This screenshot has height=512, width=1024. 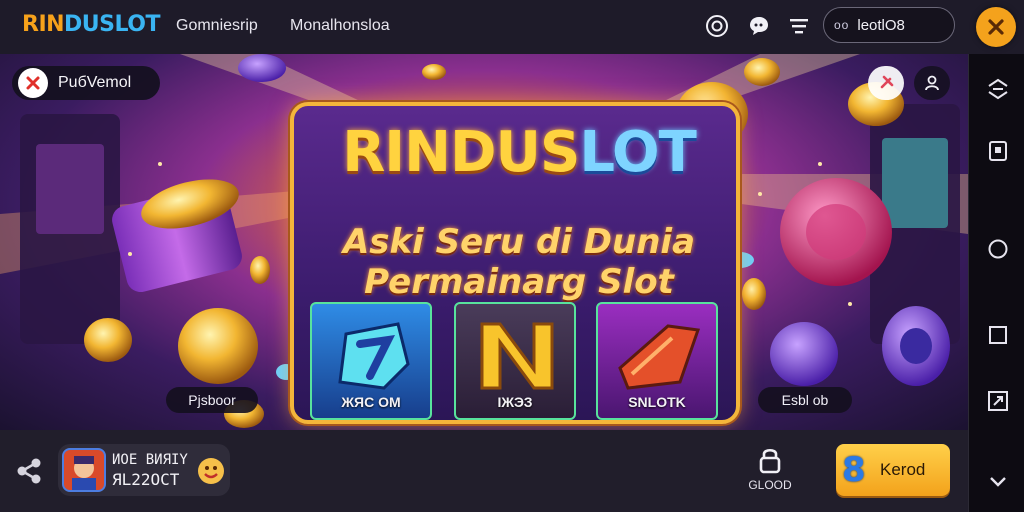 I want to click on recent-game-chip: ИОЕ ВИЯIY ЯL22ОСТ, so click(x=144, y=470).